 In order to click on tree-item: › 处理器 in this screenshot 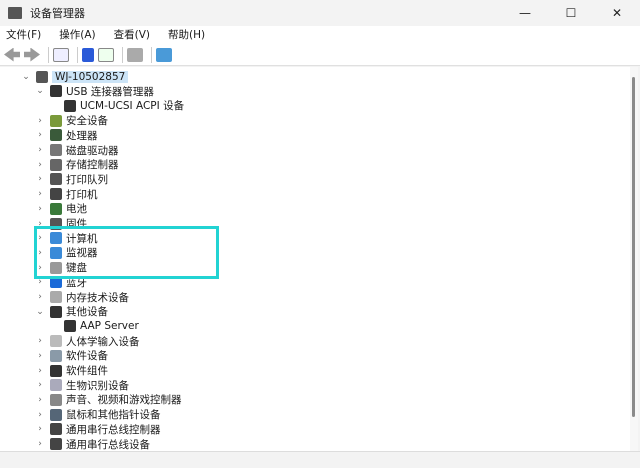, I will do `click(66, 135)`.